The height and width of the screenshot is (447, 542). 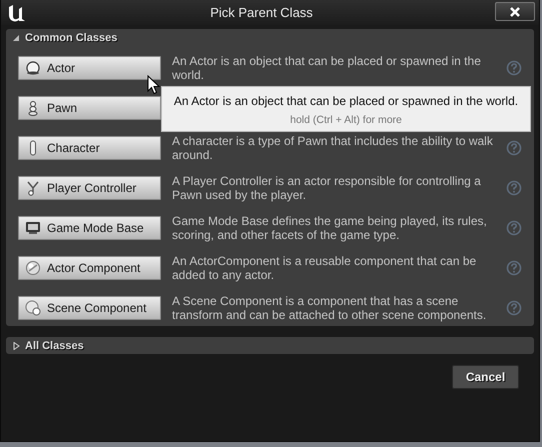 What do you see at coordinates (89, 68) in the screenshot?
I see `class-button: Actor` at bounding box center [89, 68].